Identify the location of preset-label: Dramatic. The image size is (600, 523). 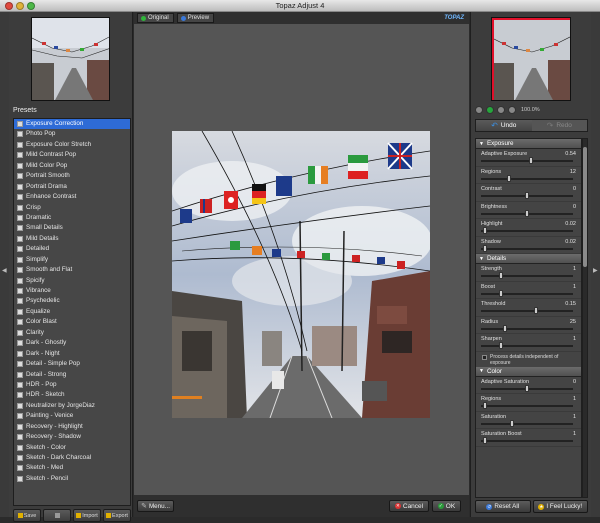
(39, 217).